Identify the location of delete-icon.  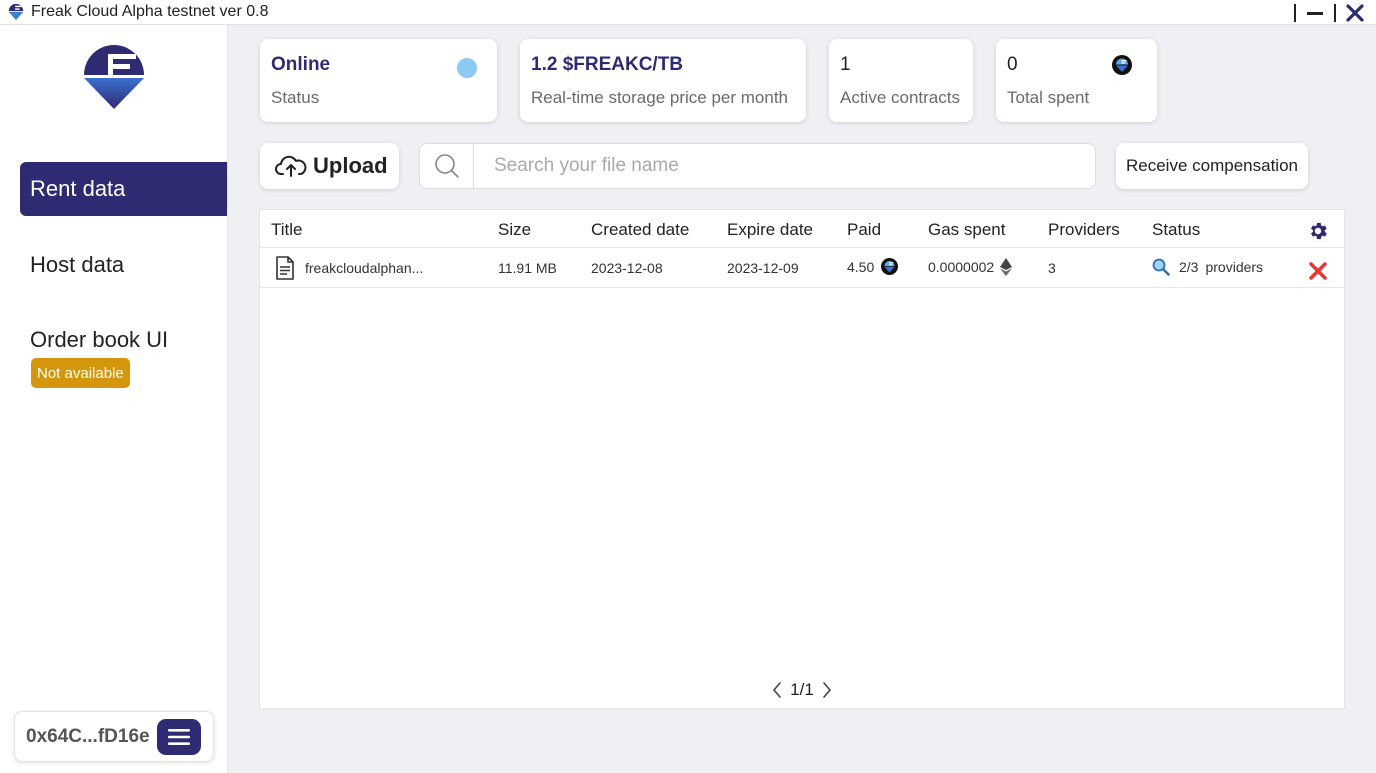
(1318, 271).